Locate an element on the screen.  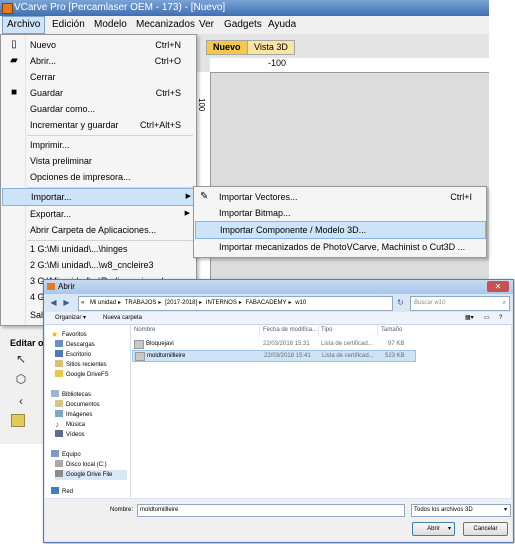
ruler-left-label: 100 is located at coordinates (201, 105).